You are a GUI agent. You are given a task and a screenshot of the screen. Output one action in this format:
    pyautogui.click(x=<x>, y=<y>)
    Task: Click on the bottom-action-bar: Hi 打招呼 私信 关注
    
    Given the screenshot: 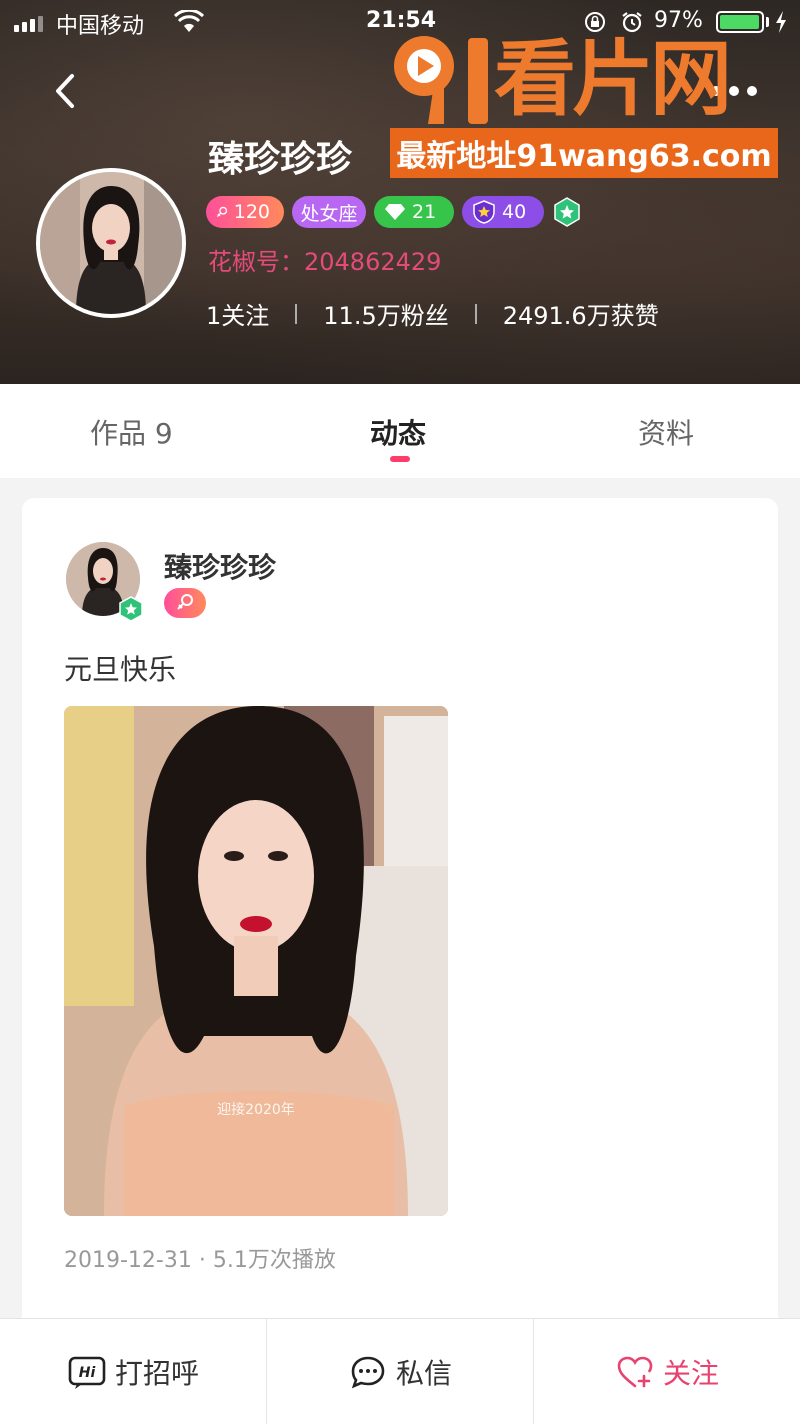 What is the action you would take?
    pyautogui.click(x=400, y=1371)
    